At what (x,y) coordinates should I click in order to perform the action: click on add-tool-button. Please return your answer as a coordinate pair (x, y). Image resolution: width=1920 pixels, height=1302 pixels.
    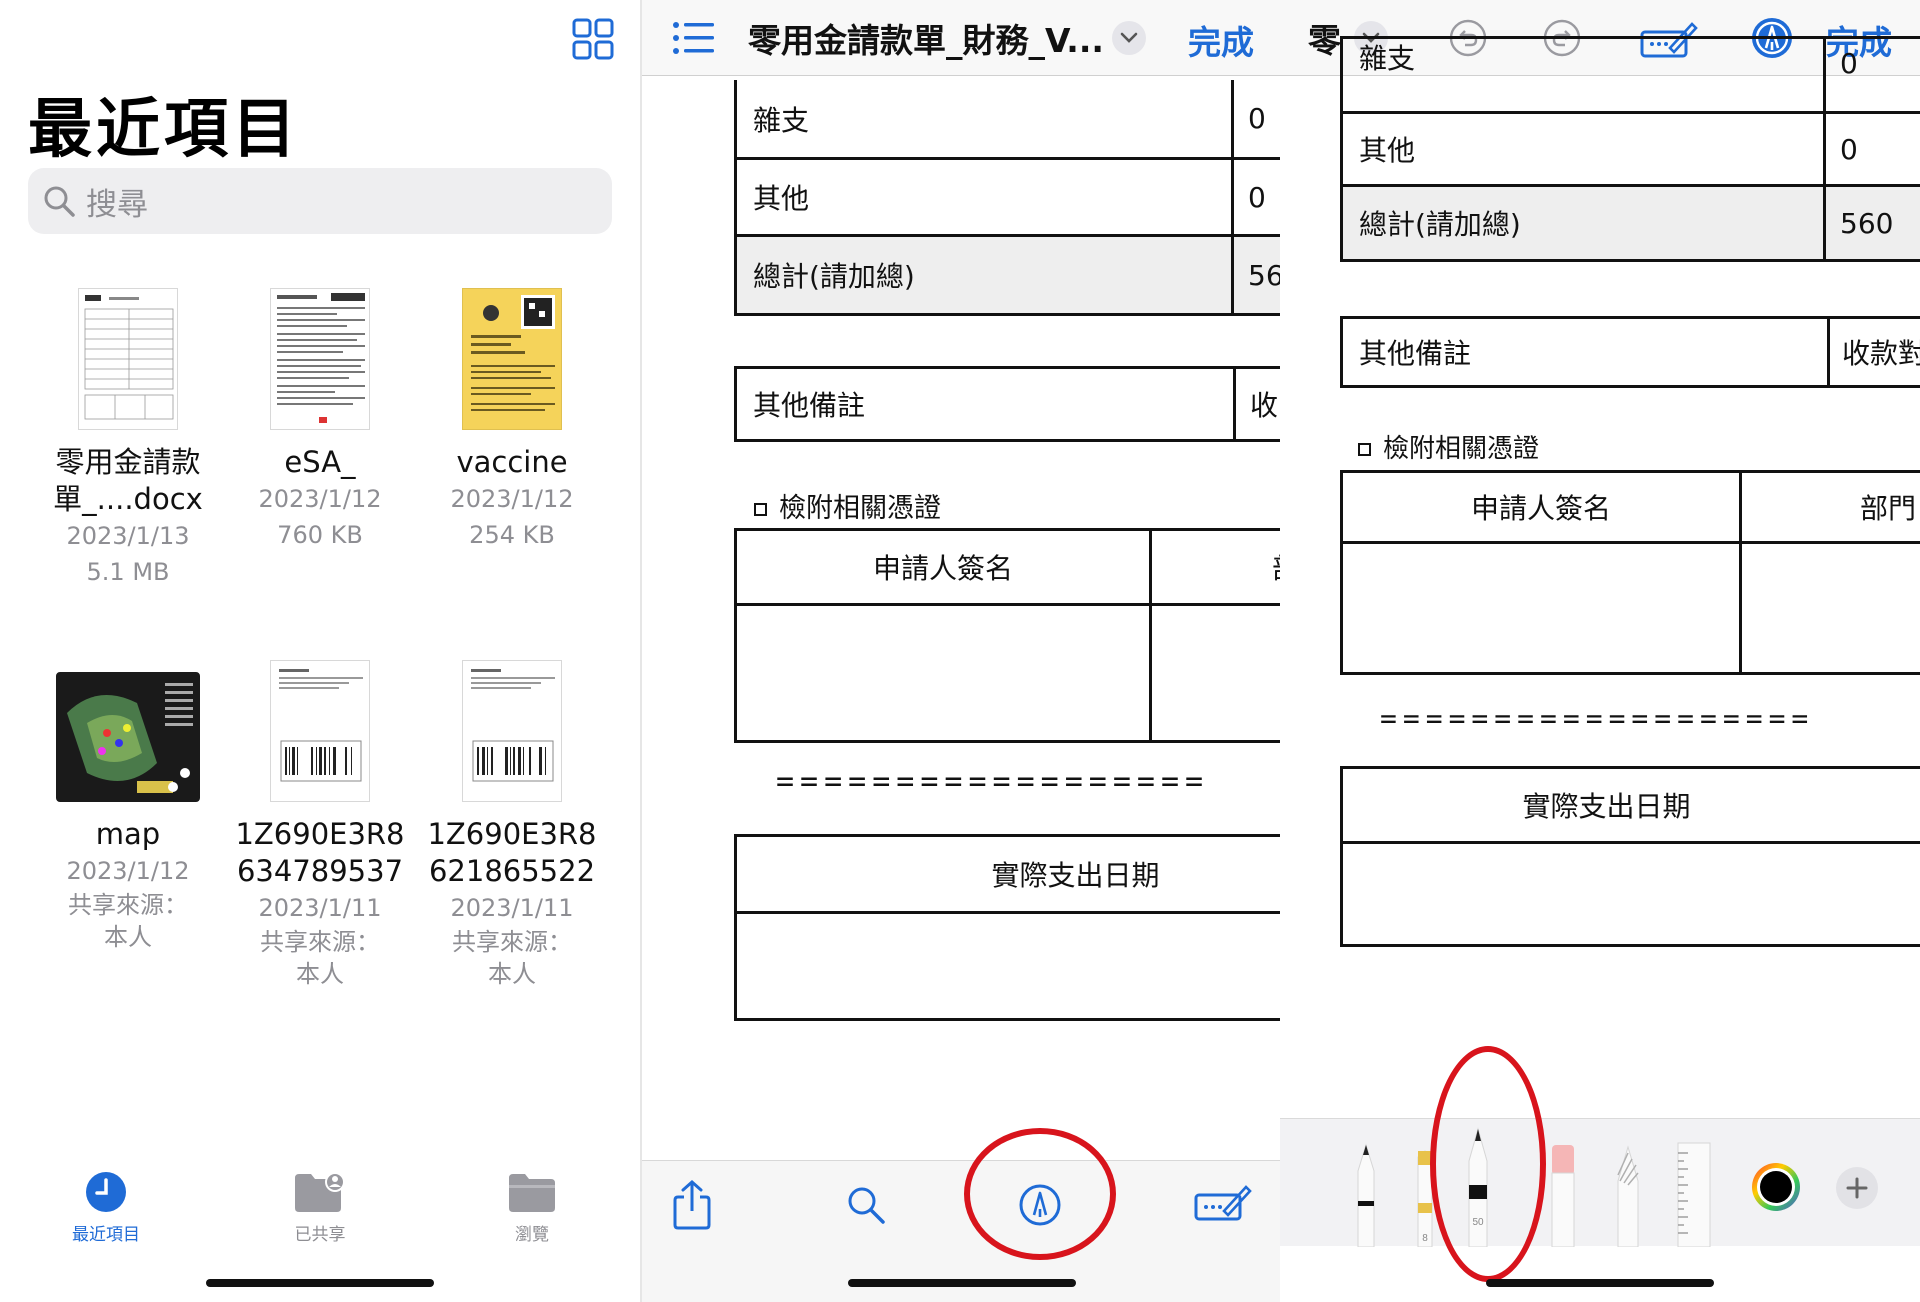
    Looking at the image, I should click on (1857, 1188).